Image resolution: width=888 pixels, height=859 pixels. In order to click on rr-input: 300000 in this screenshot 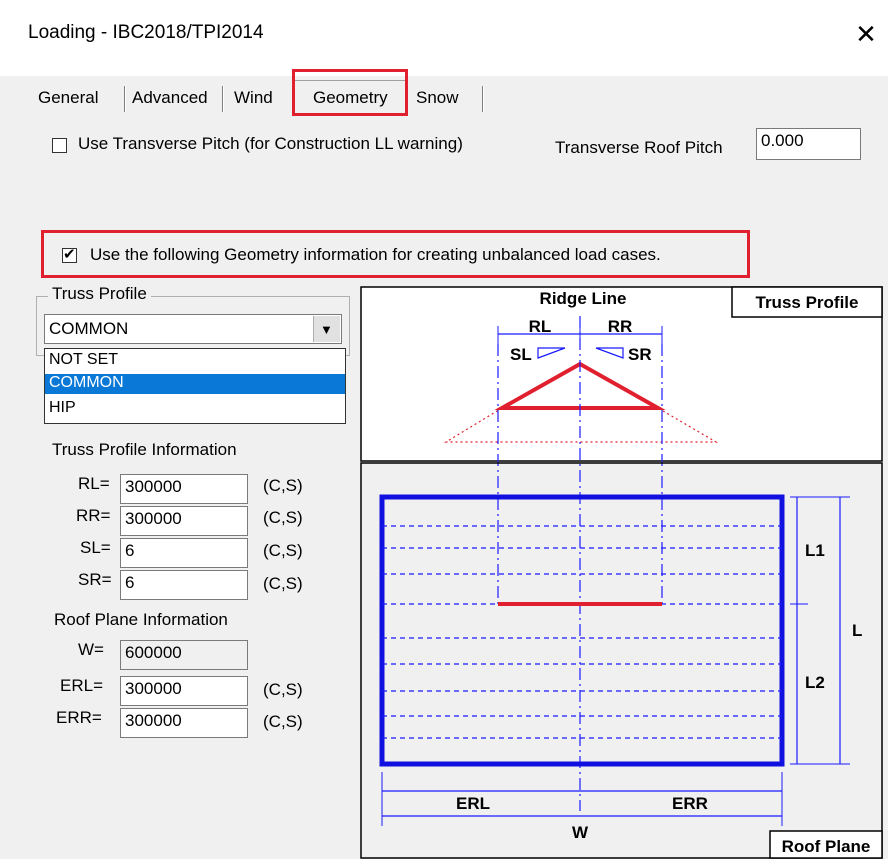, I will do `click(184, 521)`.